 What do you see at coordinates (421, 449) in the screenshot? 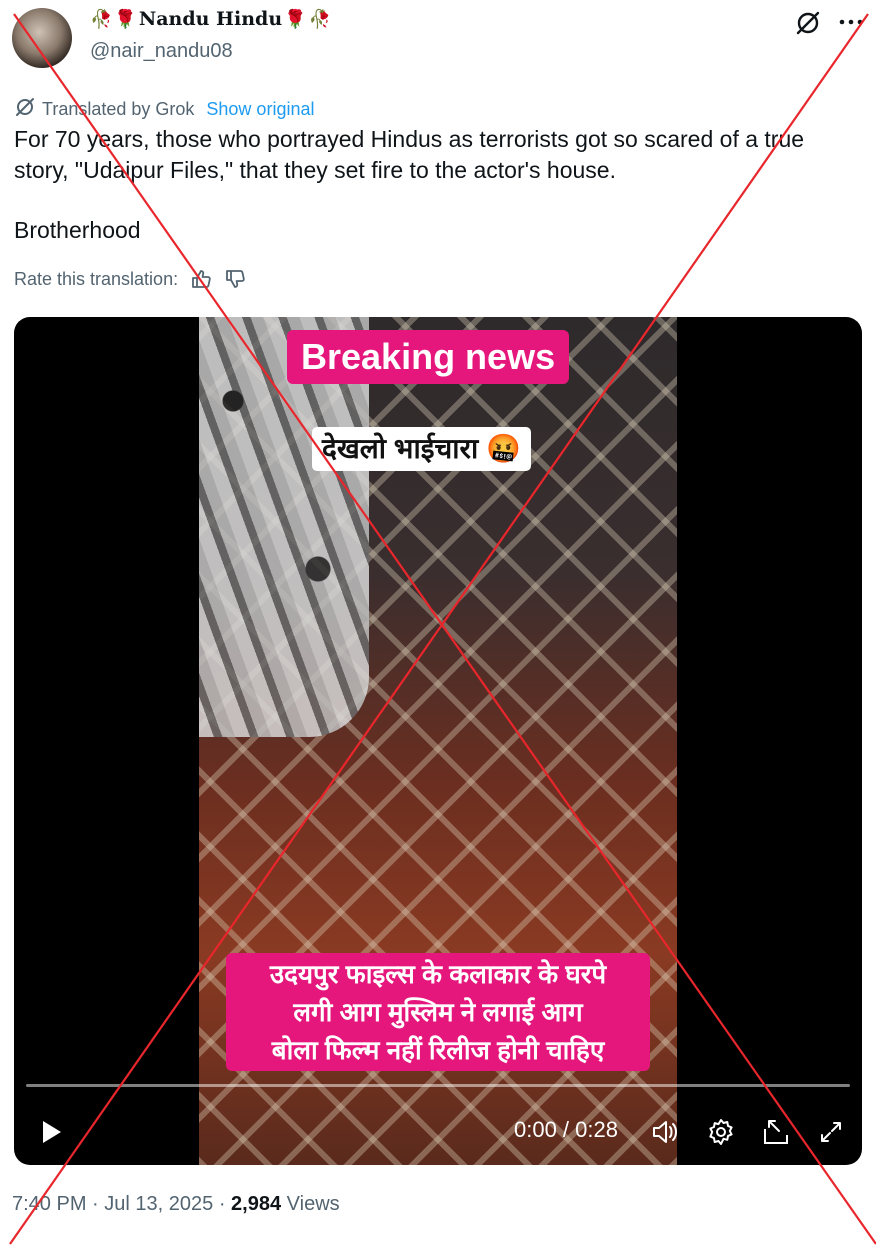
I see `video-caption-label: देखलो भाईचारा 🤬` at bounding box center [421, 449].